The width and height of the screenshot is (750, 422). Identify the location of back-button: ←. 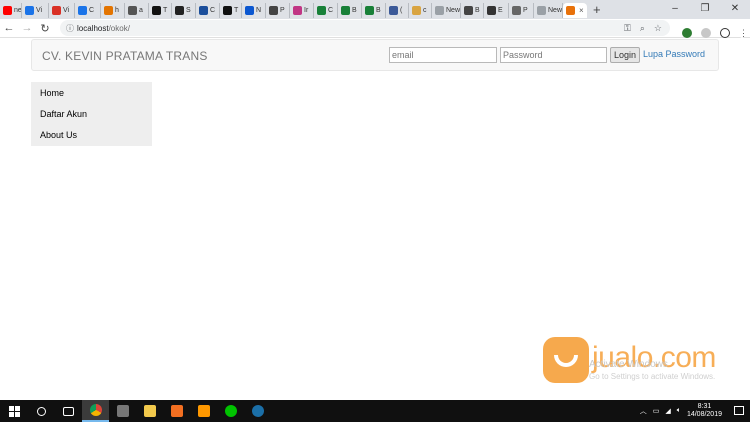
(9, 28).